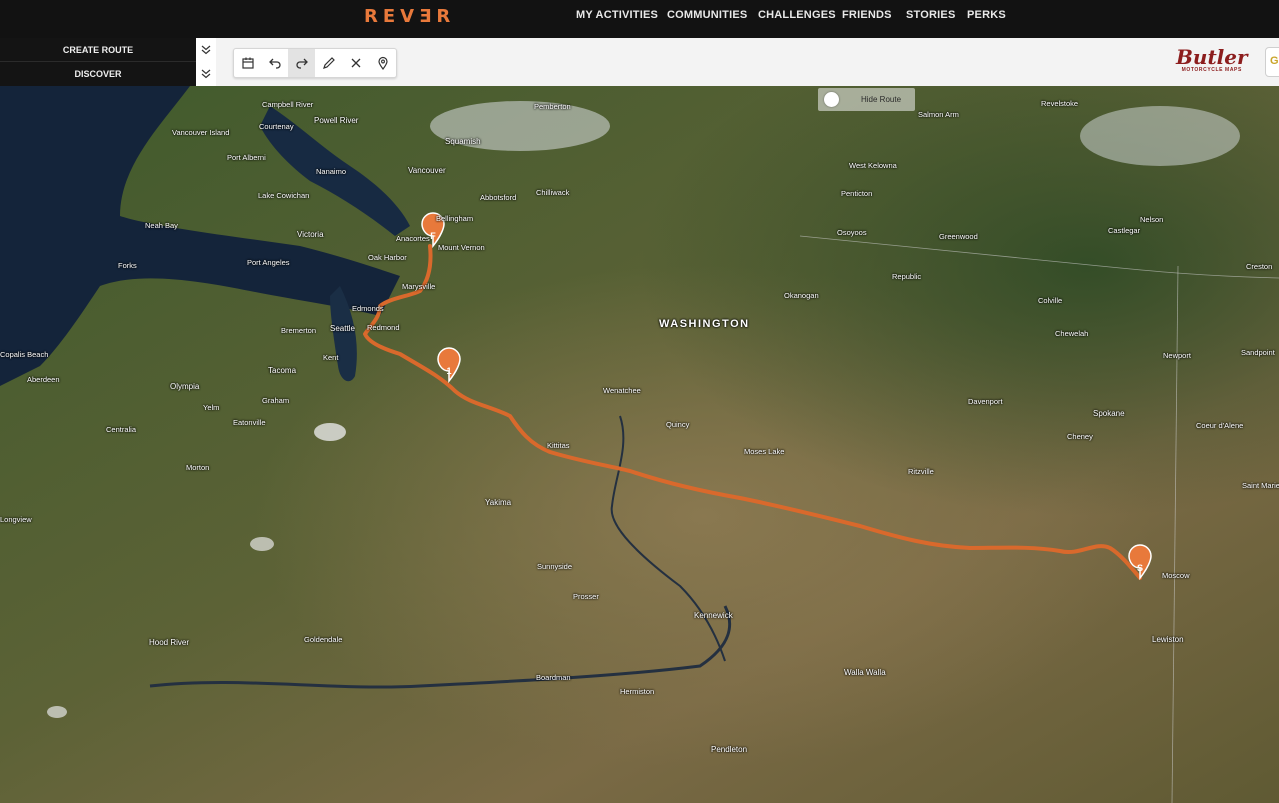  Describe the element at coordinates (622, 390) in the screenshot. I see `place-label: Wenatchee` at that location.